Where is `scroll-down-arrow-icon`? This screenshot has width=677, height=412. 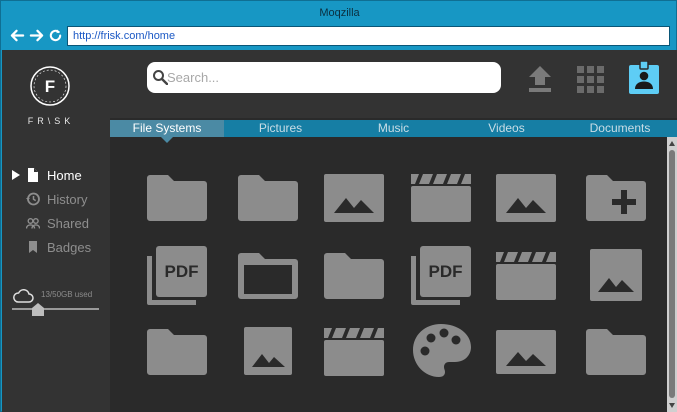 scroll-down-arrow-icon is located at coordinates (672, 405).